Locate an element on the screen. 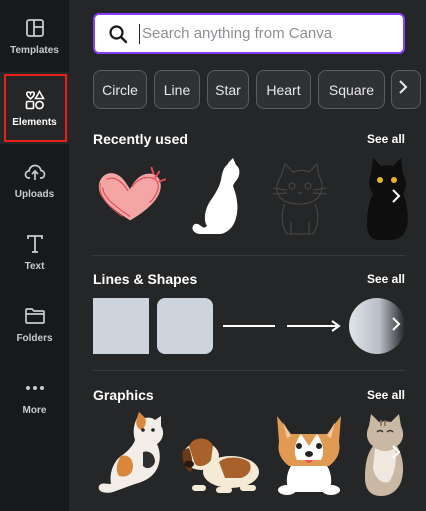  rail-label: Text is located at coordinates (34, 266).